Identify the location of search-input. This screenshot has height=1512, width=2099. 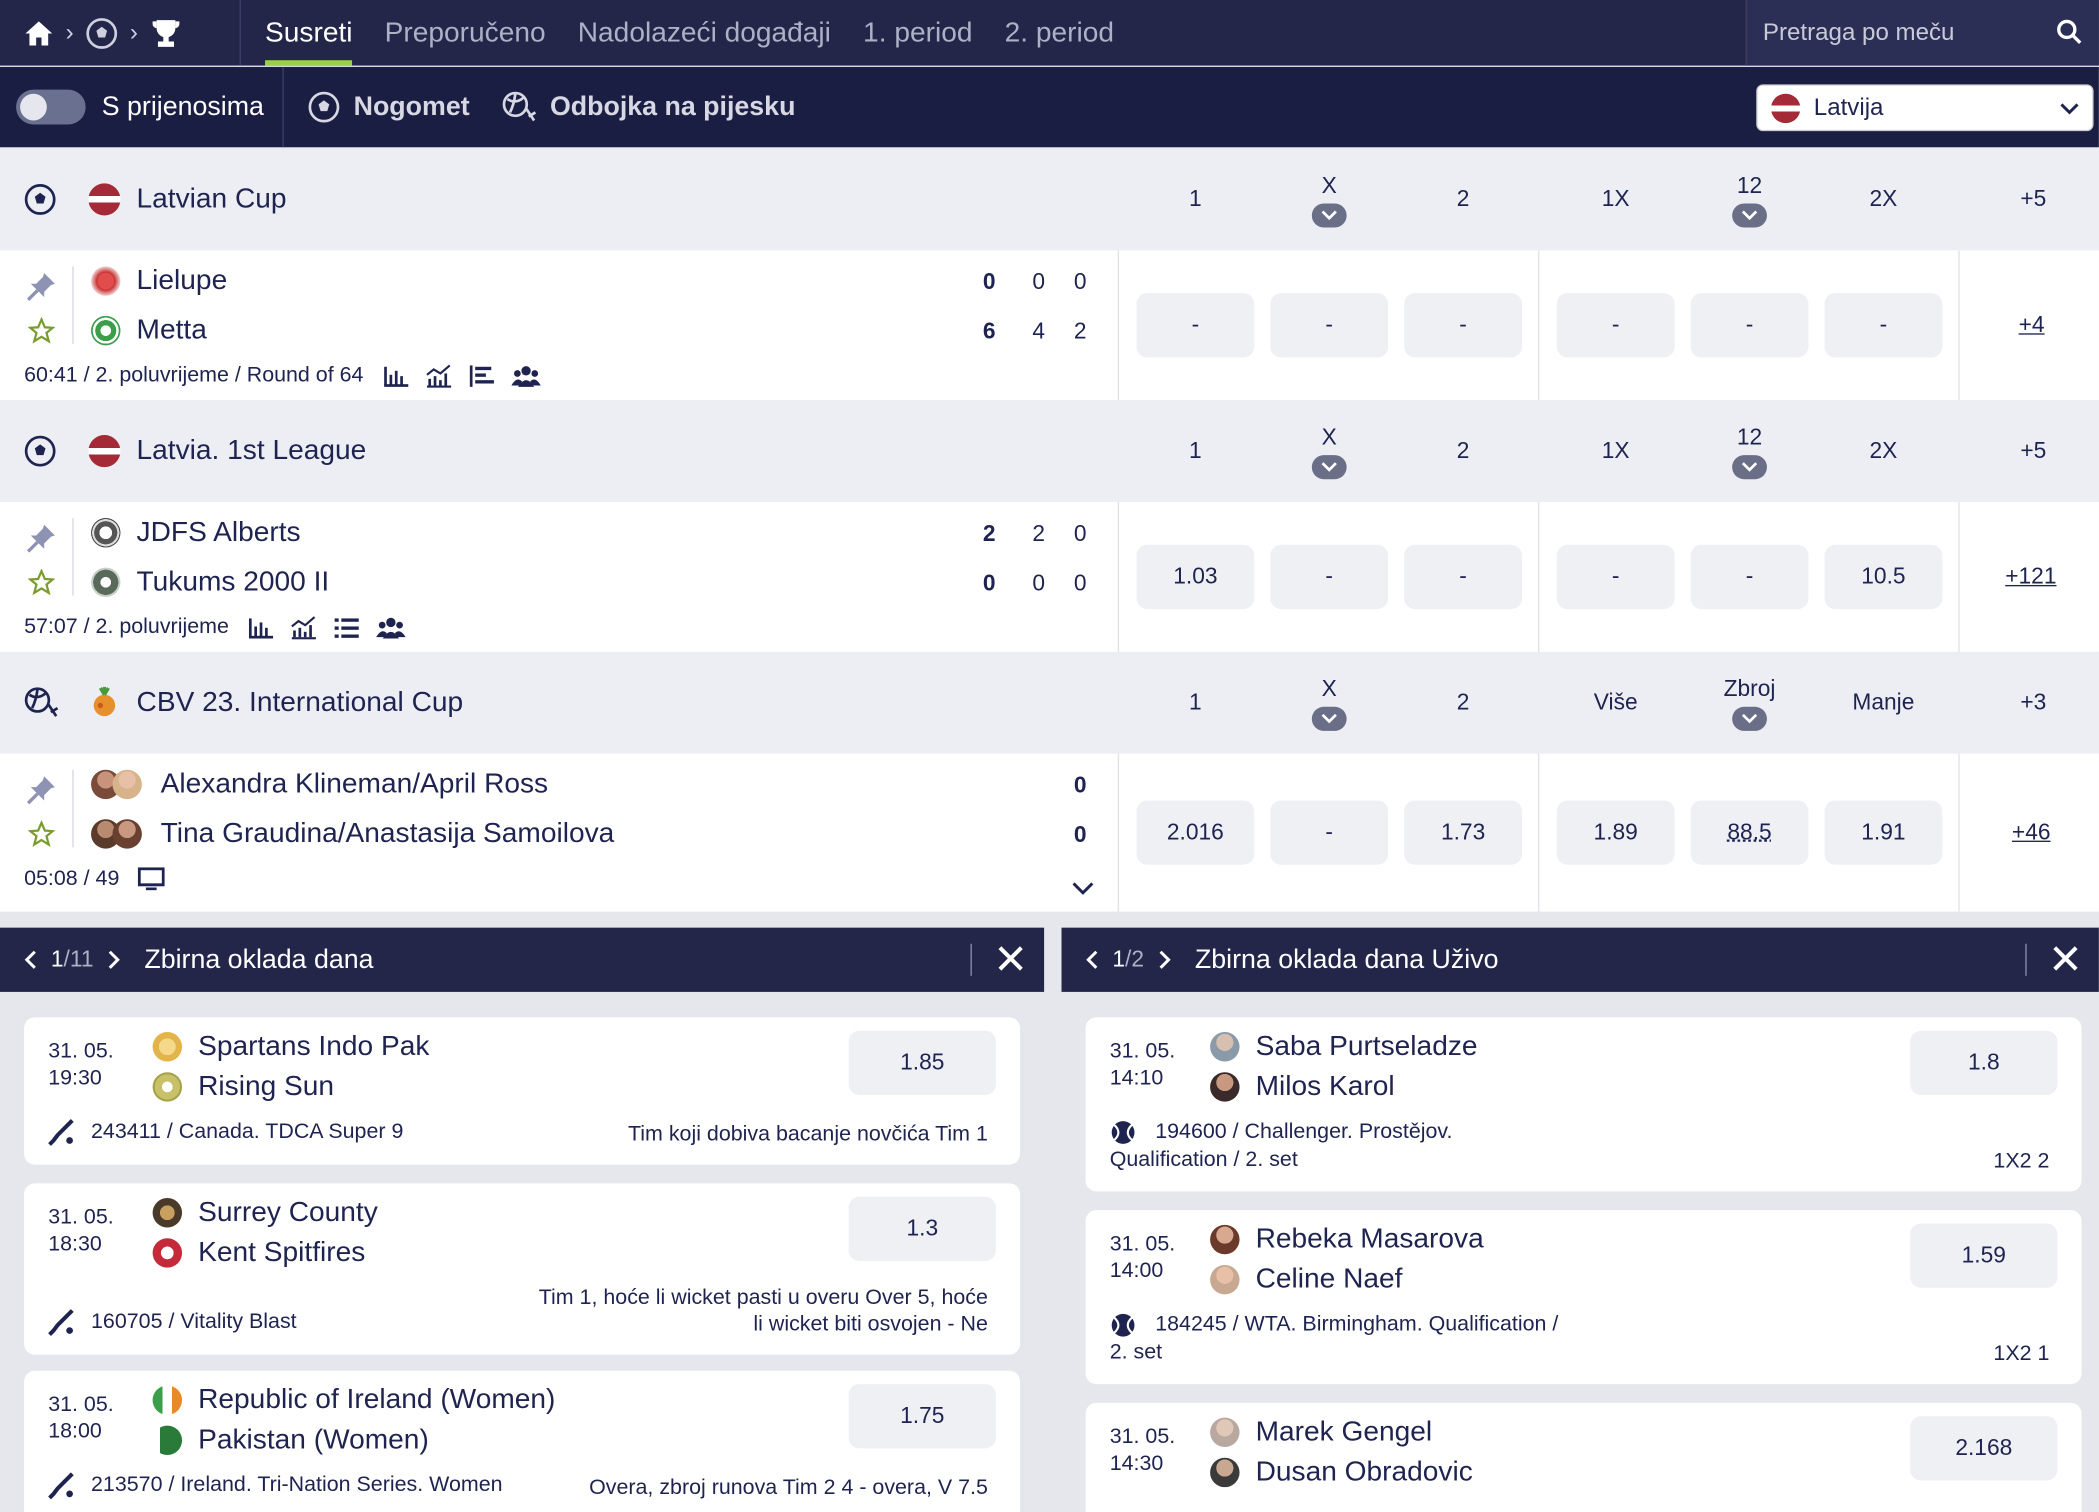
(1896, 32).